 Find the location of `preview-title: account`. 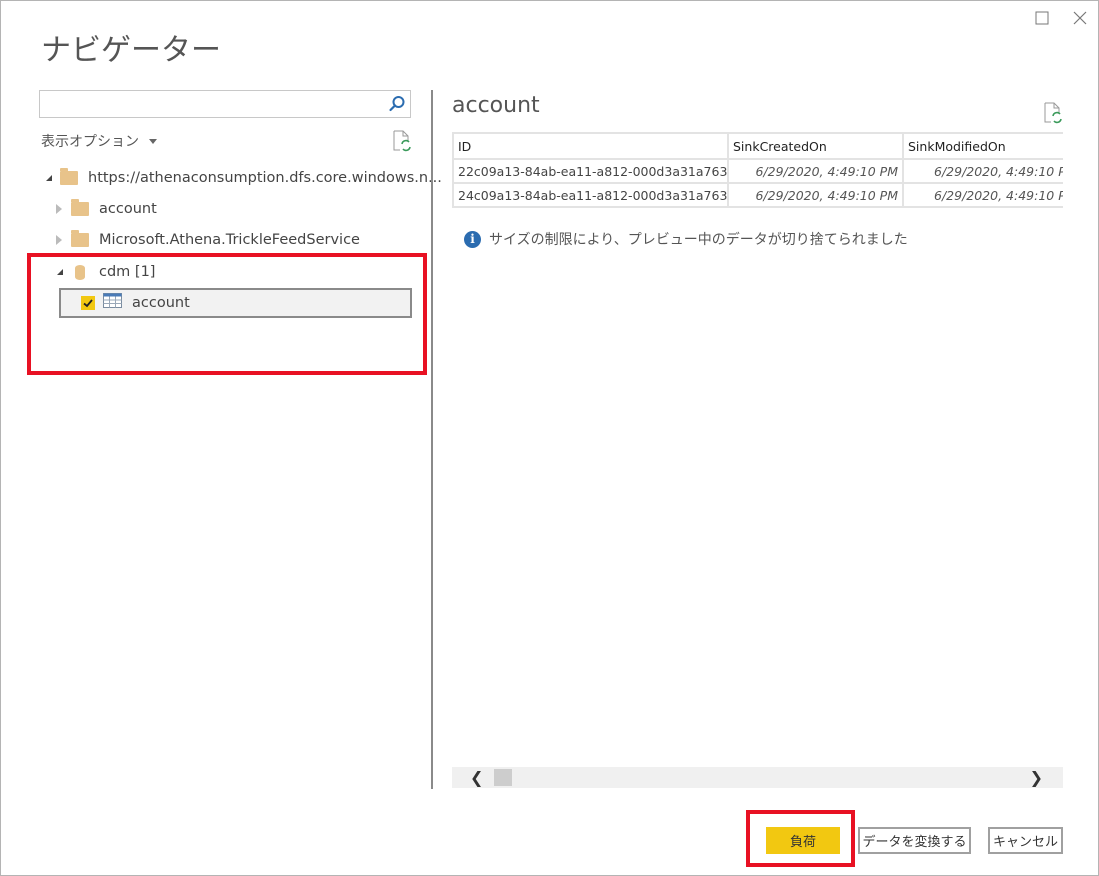

preview-title: account is located at coordinates (496, 105).